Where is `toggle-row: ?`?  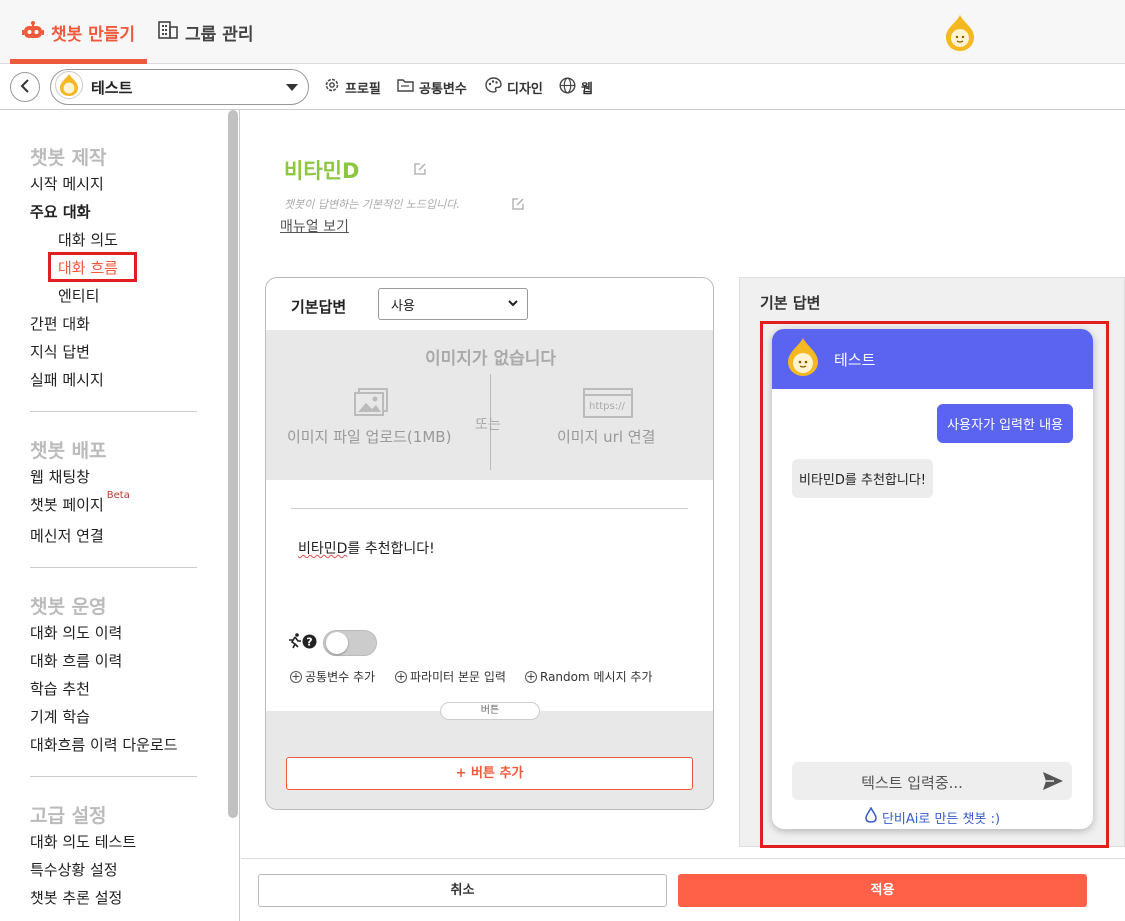
toggle-row: ? is located at coordinates (332, 643).